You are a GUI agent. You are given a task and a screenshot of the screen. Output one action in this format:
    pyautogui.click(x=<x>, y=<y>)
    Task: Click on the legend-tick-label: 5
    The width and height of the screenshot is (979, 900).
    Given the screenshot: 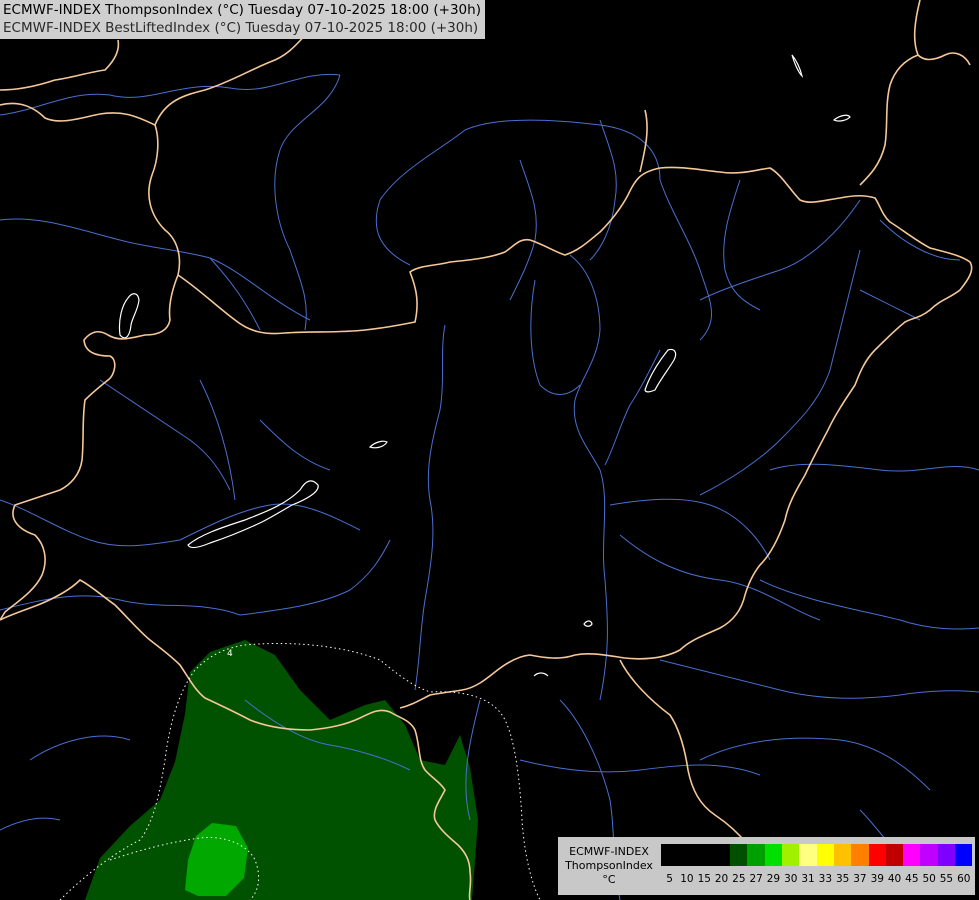 What is the action you would take?
    pyautogui.click(x=669, y=879)
    